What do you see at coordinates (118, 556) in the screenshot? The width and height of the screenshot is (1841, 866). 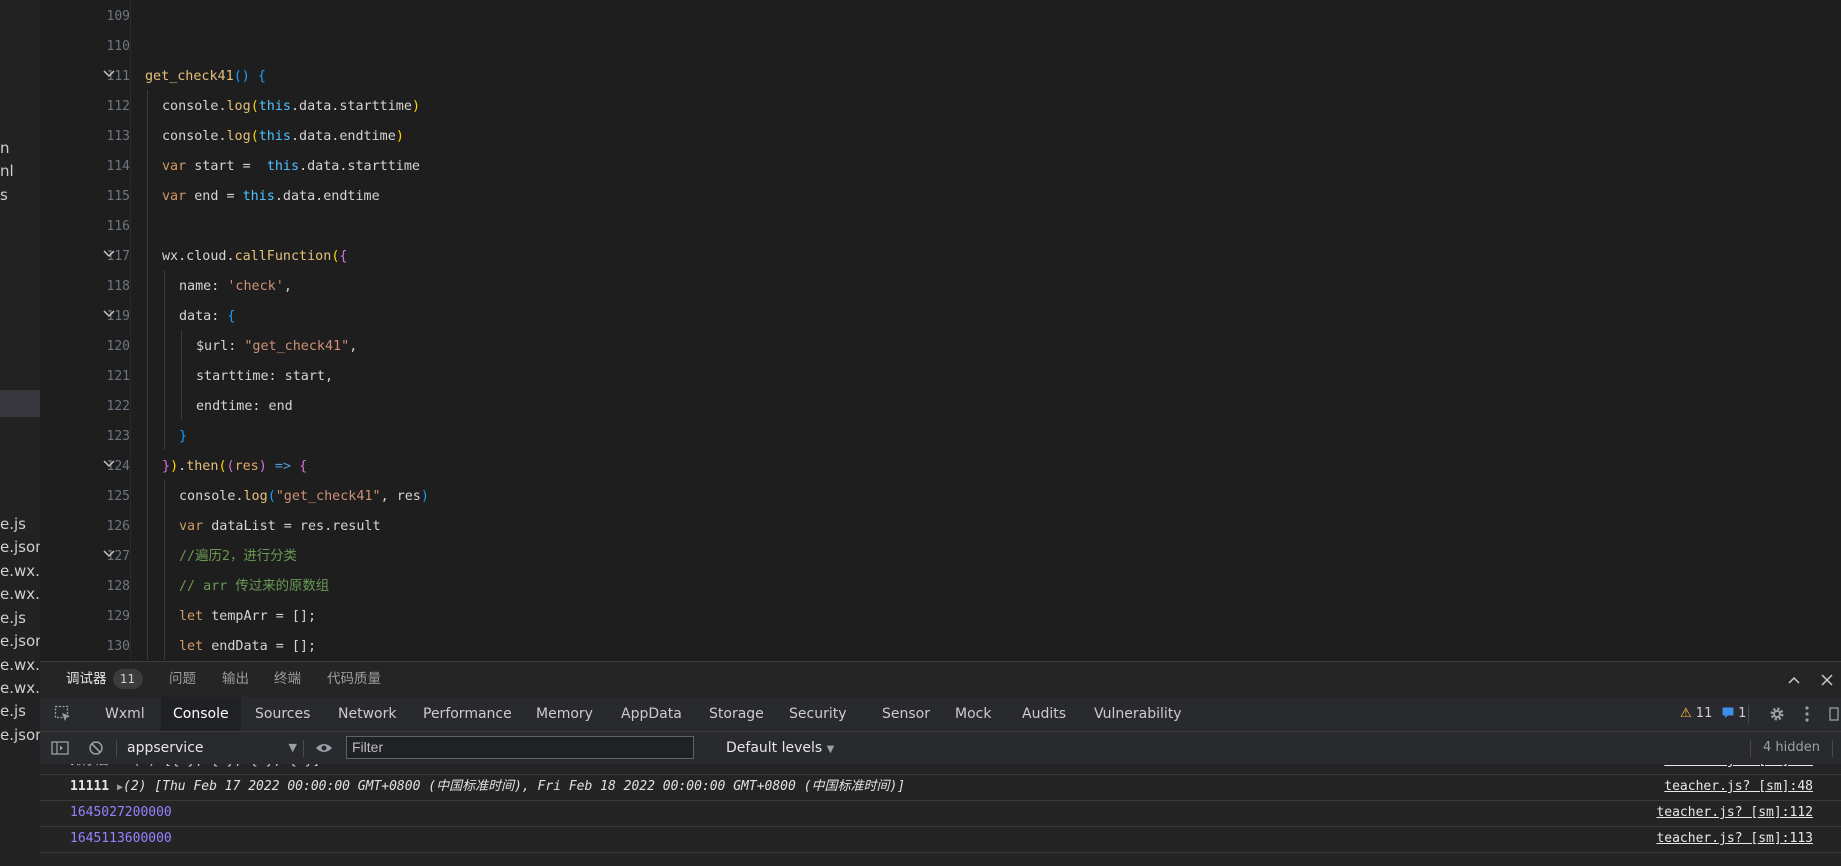 I see `line-number: 127` at bounding box center [118, 556].